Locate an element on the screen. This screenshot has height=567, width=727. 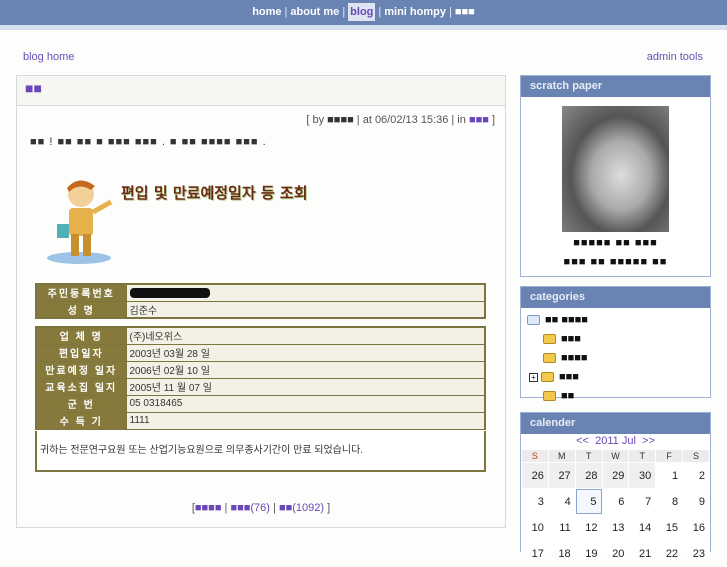
category-link: ■■■ is located at coordinates (479, 120).